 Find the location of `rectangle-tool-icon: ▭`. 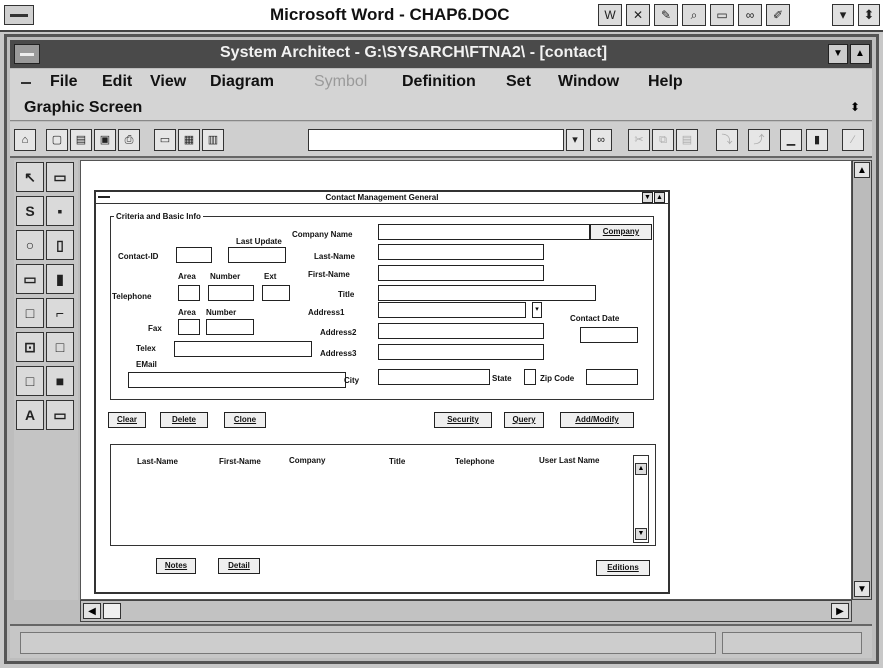

rectangle-tool-icon: ▭ is located at coordinates (60, 177).